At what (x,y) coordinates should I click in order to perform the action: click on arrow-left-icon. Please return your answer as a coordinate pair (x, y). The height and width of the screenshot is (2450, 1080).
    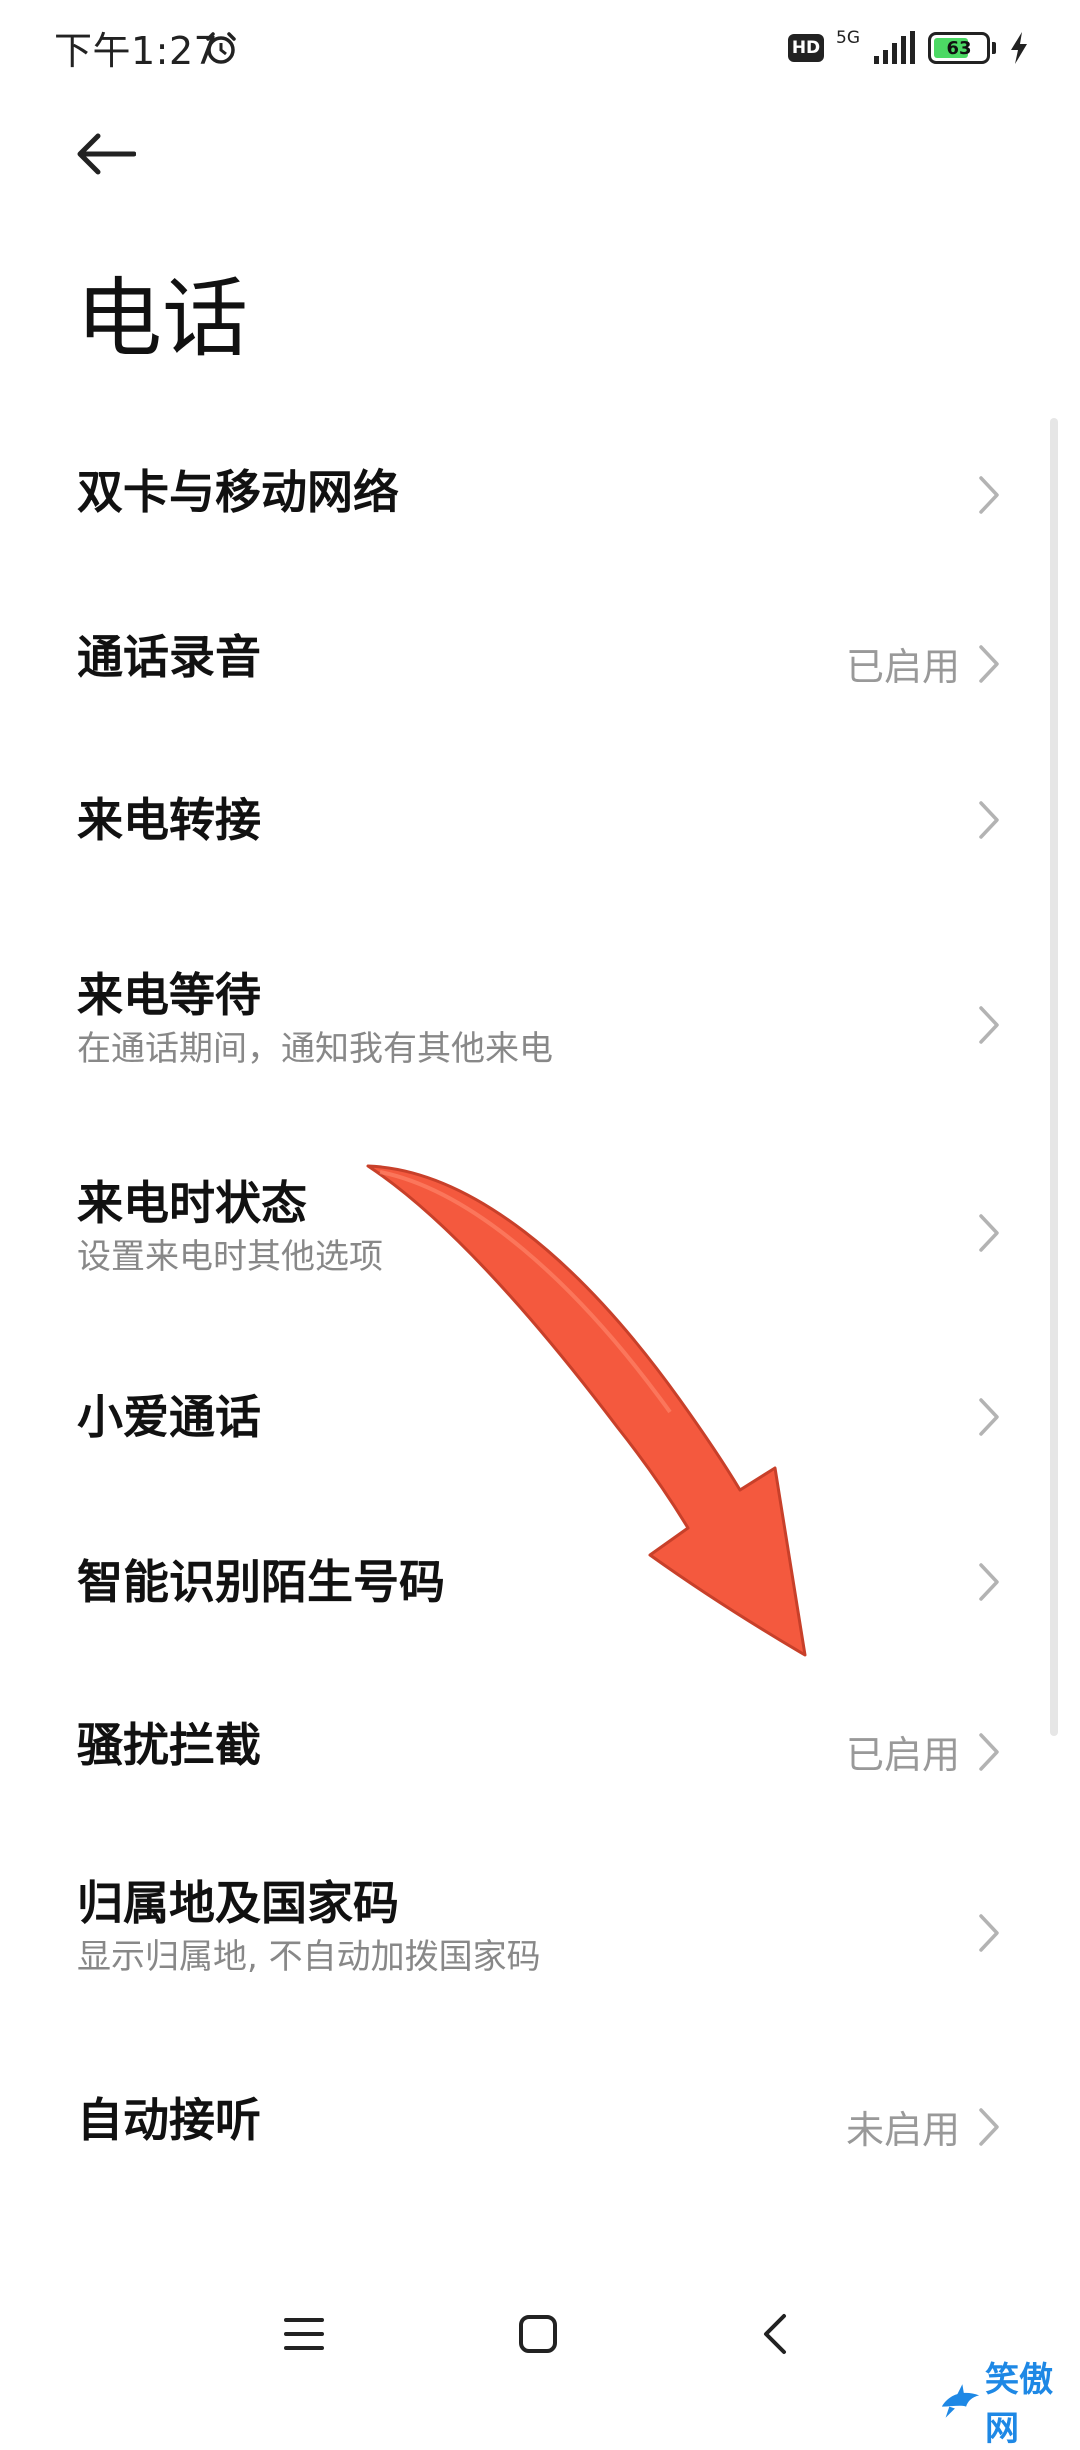
    Looking at the image, I should click on (106, 154).